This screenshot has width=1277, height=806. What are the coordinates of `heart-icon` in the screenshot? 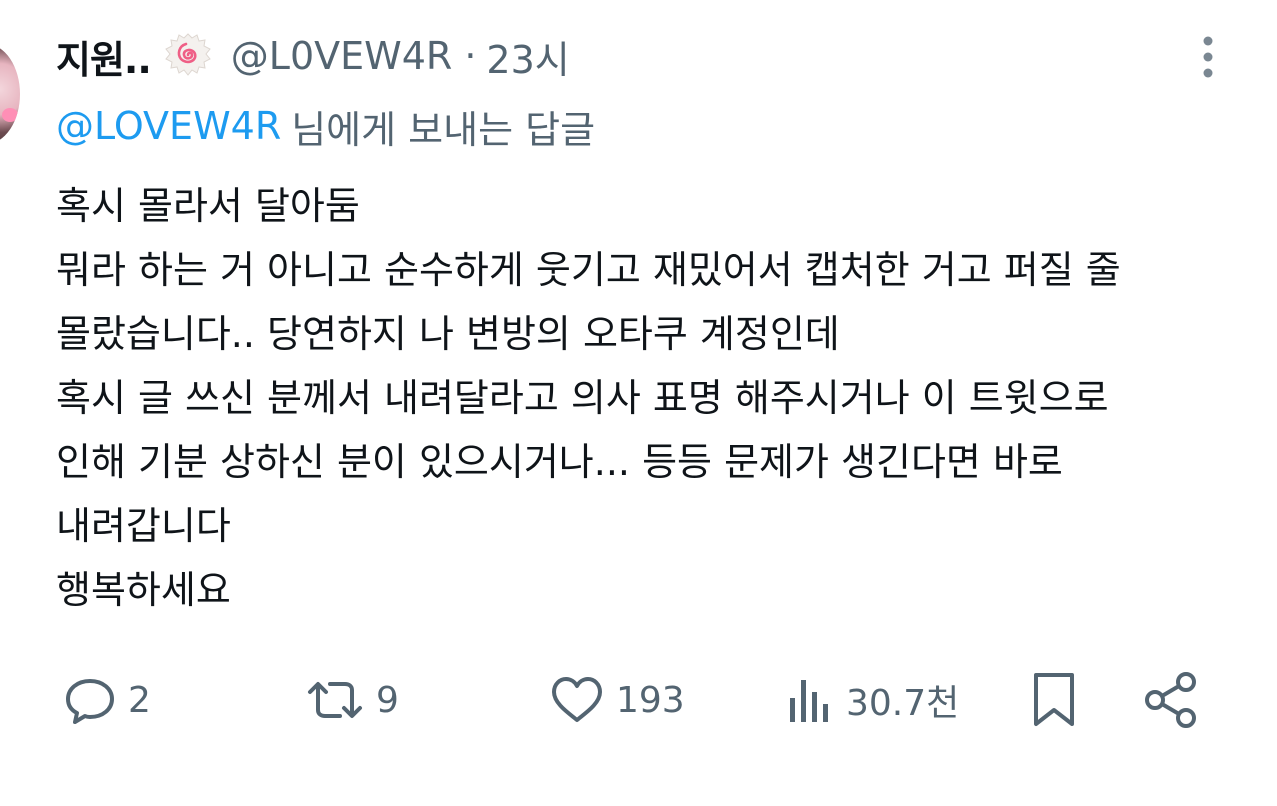 It's located at (577, 699).